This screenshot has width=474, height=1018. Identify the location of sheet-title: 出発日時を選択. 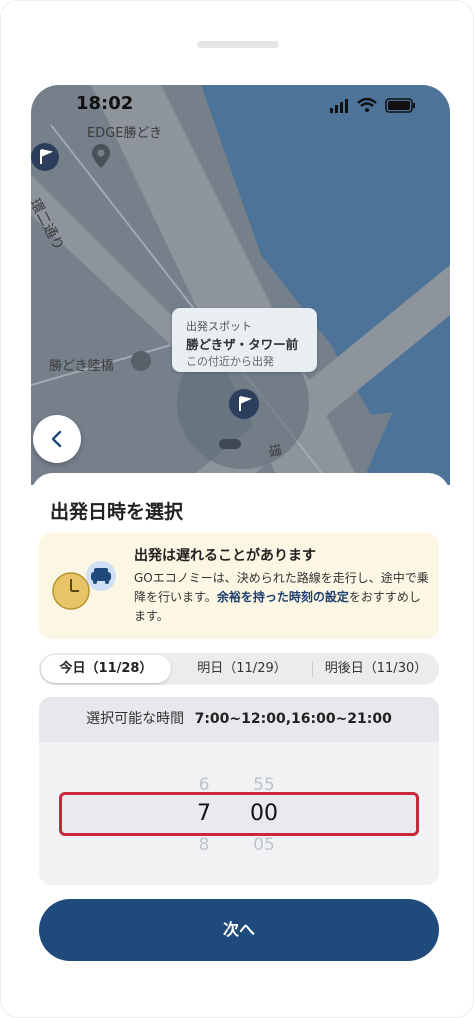
(117, 512).